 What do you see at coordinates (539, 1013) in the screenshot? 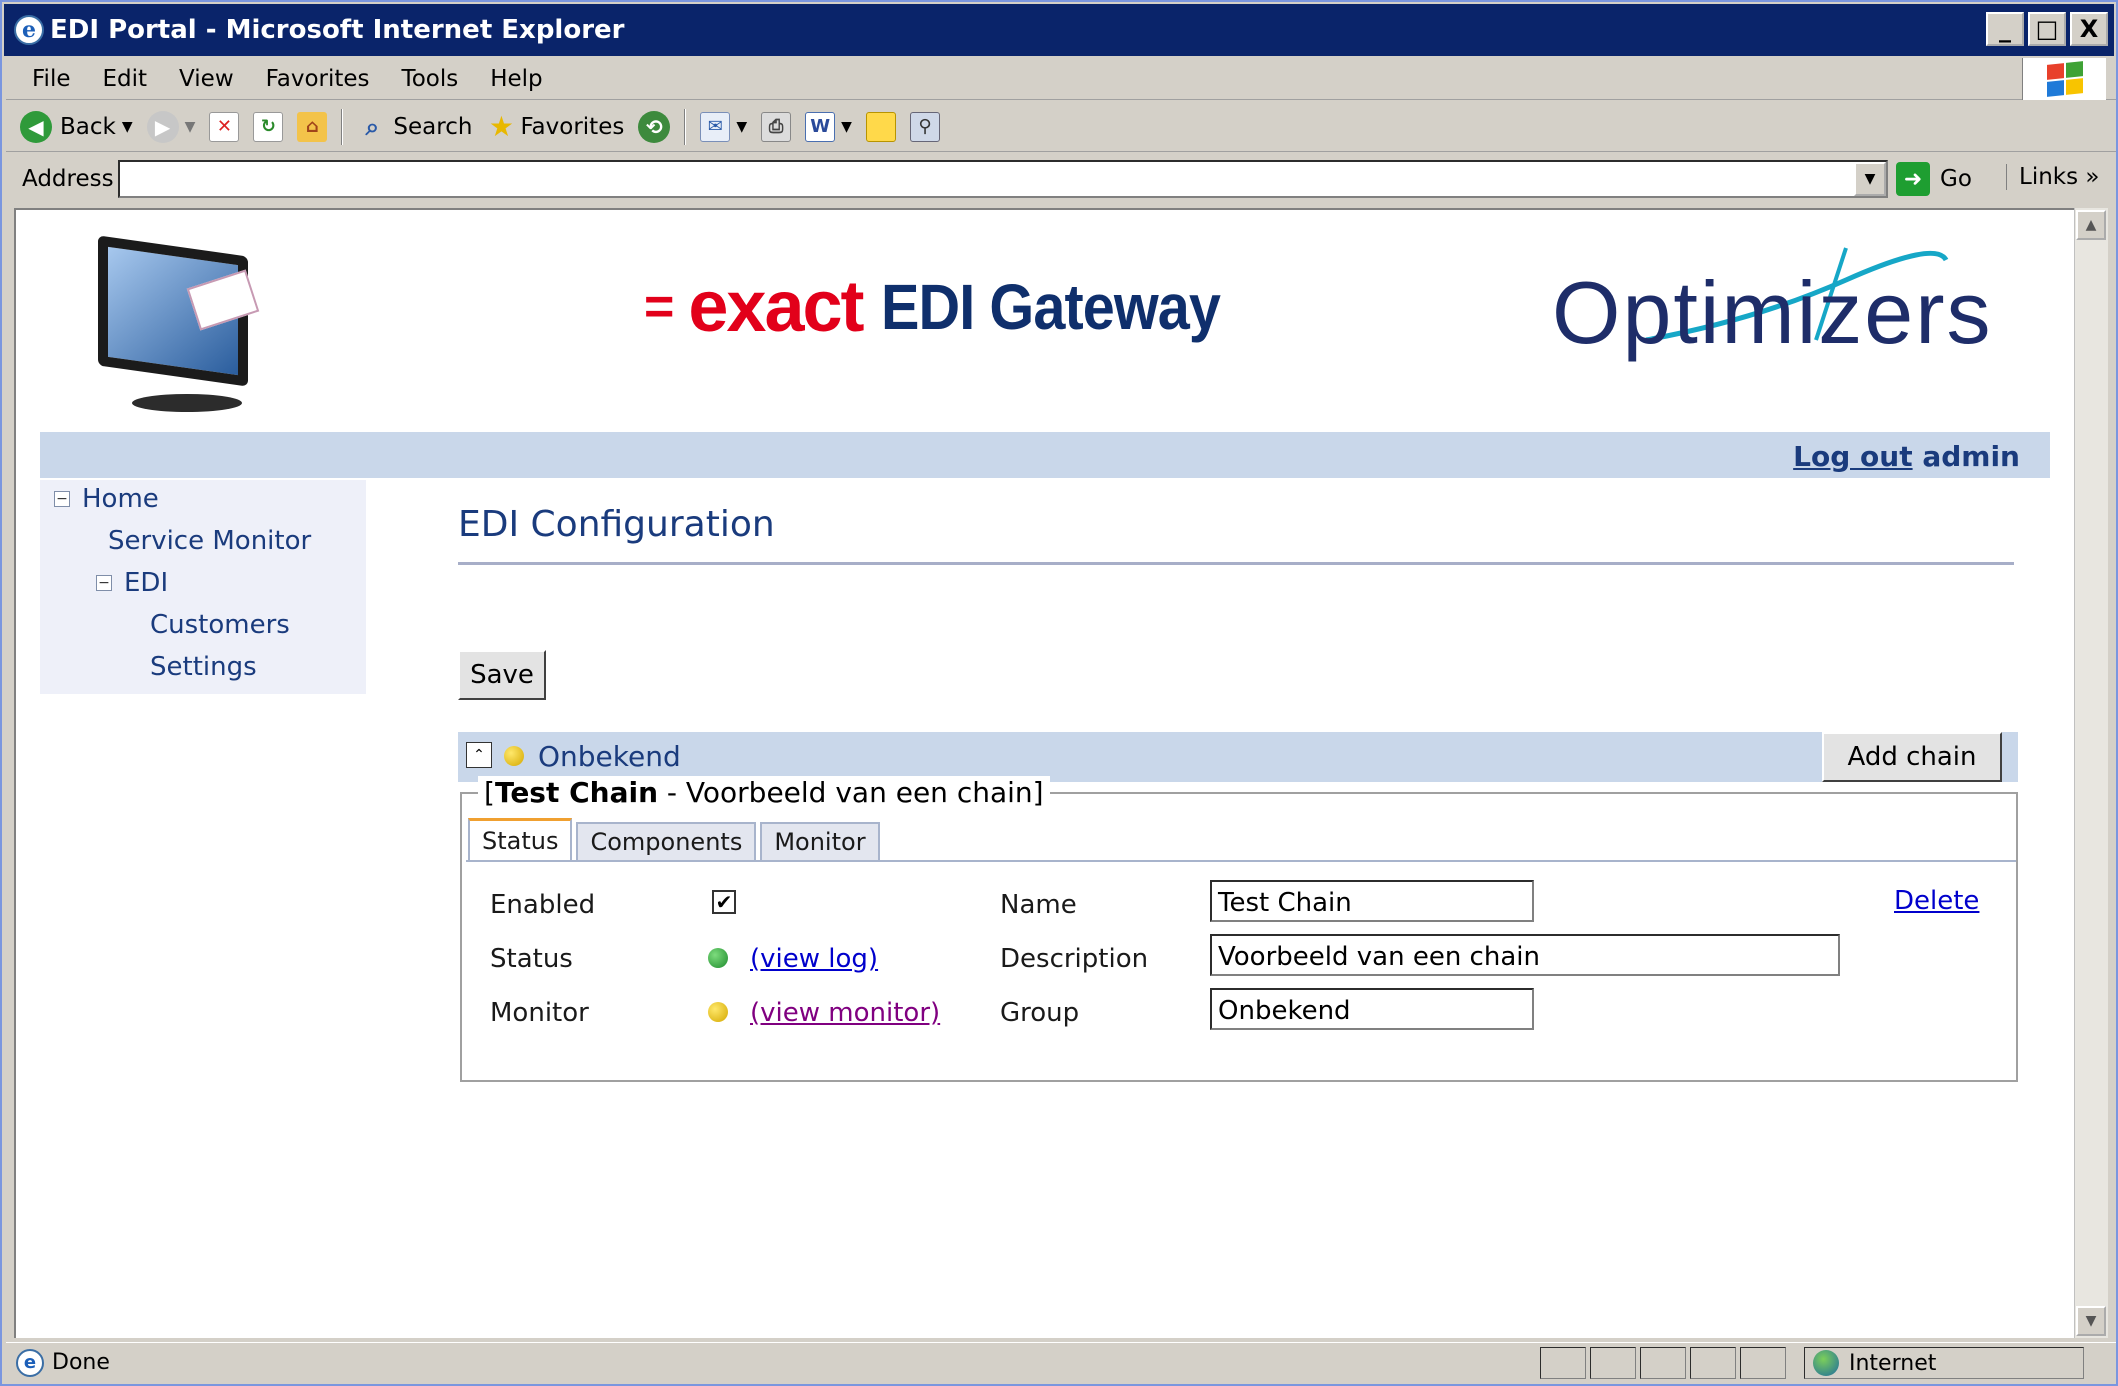
I see `monitor-label: Monitor` at bounding box center [539, 1013].